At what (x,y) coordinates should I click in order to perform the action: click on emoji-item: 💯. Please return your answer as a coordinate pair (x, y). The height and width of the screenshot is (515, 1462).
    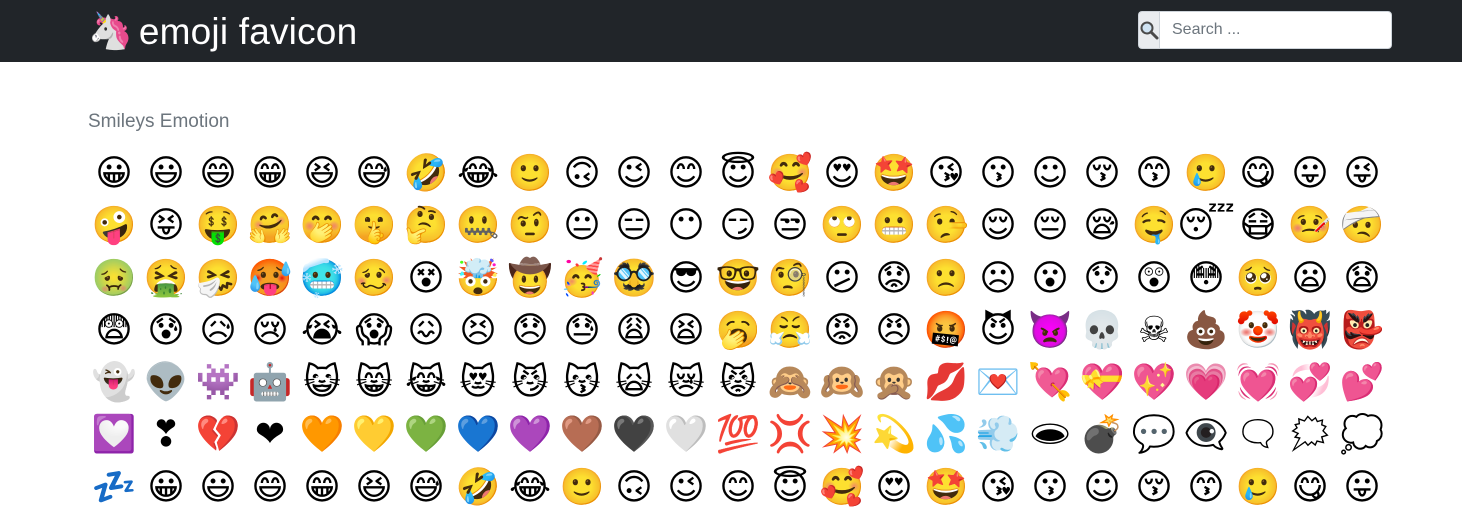
    Looking at the image, I should click on (738, 435).